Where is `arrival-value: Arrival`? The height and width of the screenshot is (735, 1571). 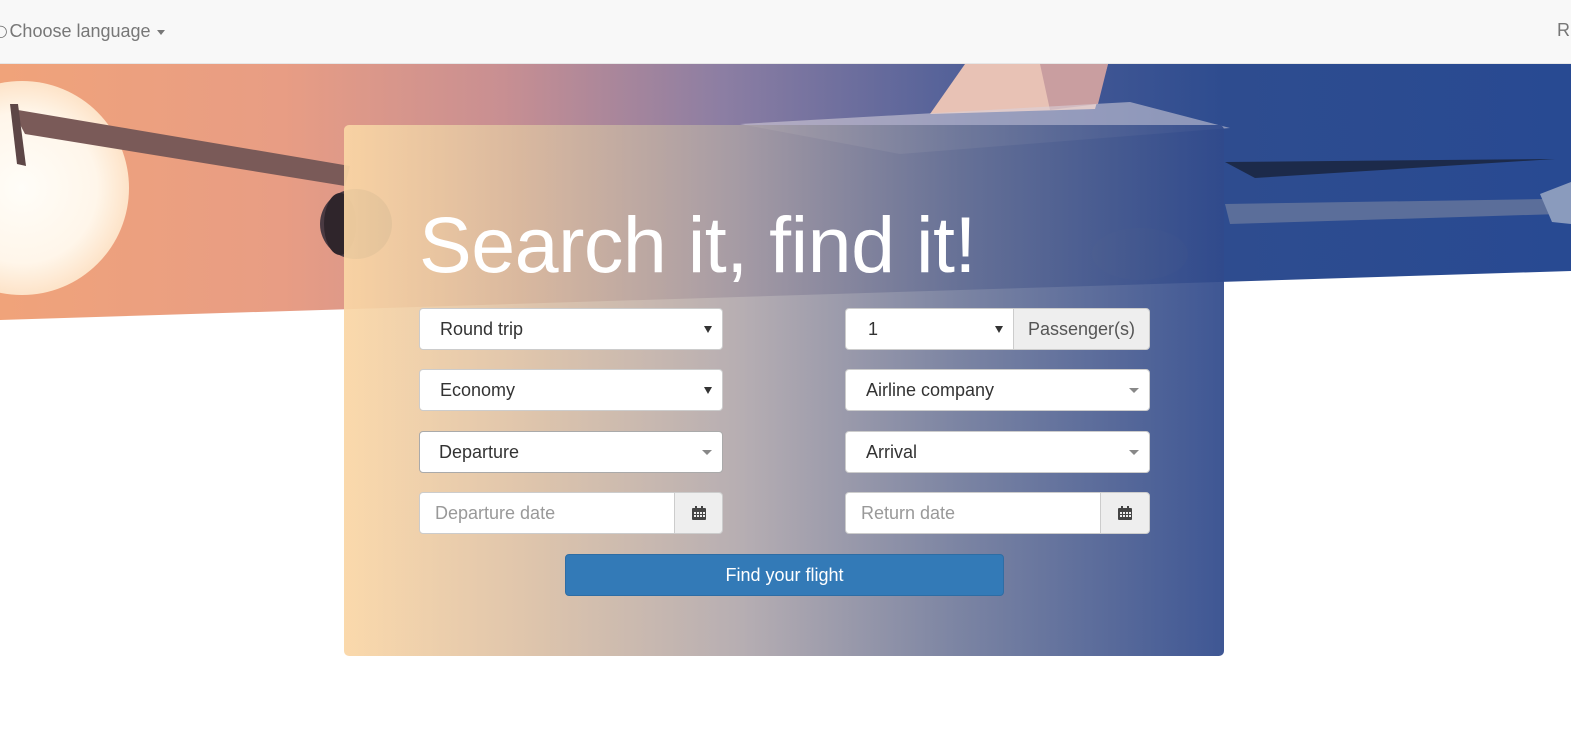 arrival-value: Arrival is located at coordinates (892, 451).